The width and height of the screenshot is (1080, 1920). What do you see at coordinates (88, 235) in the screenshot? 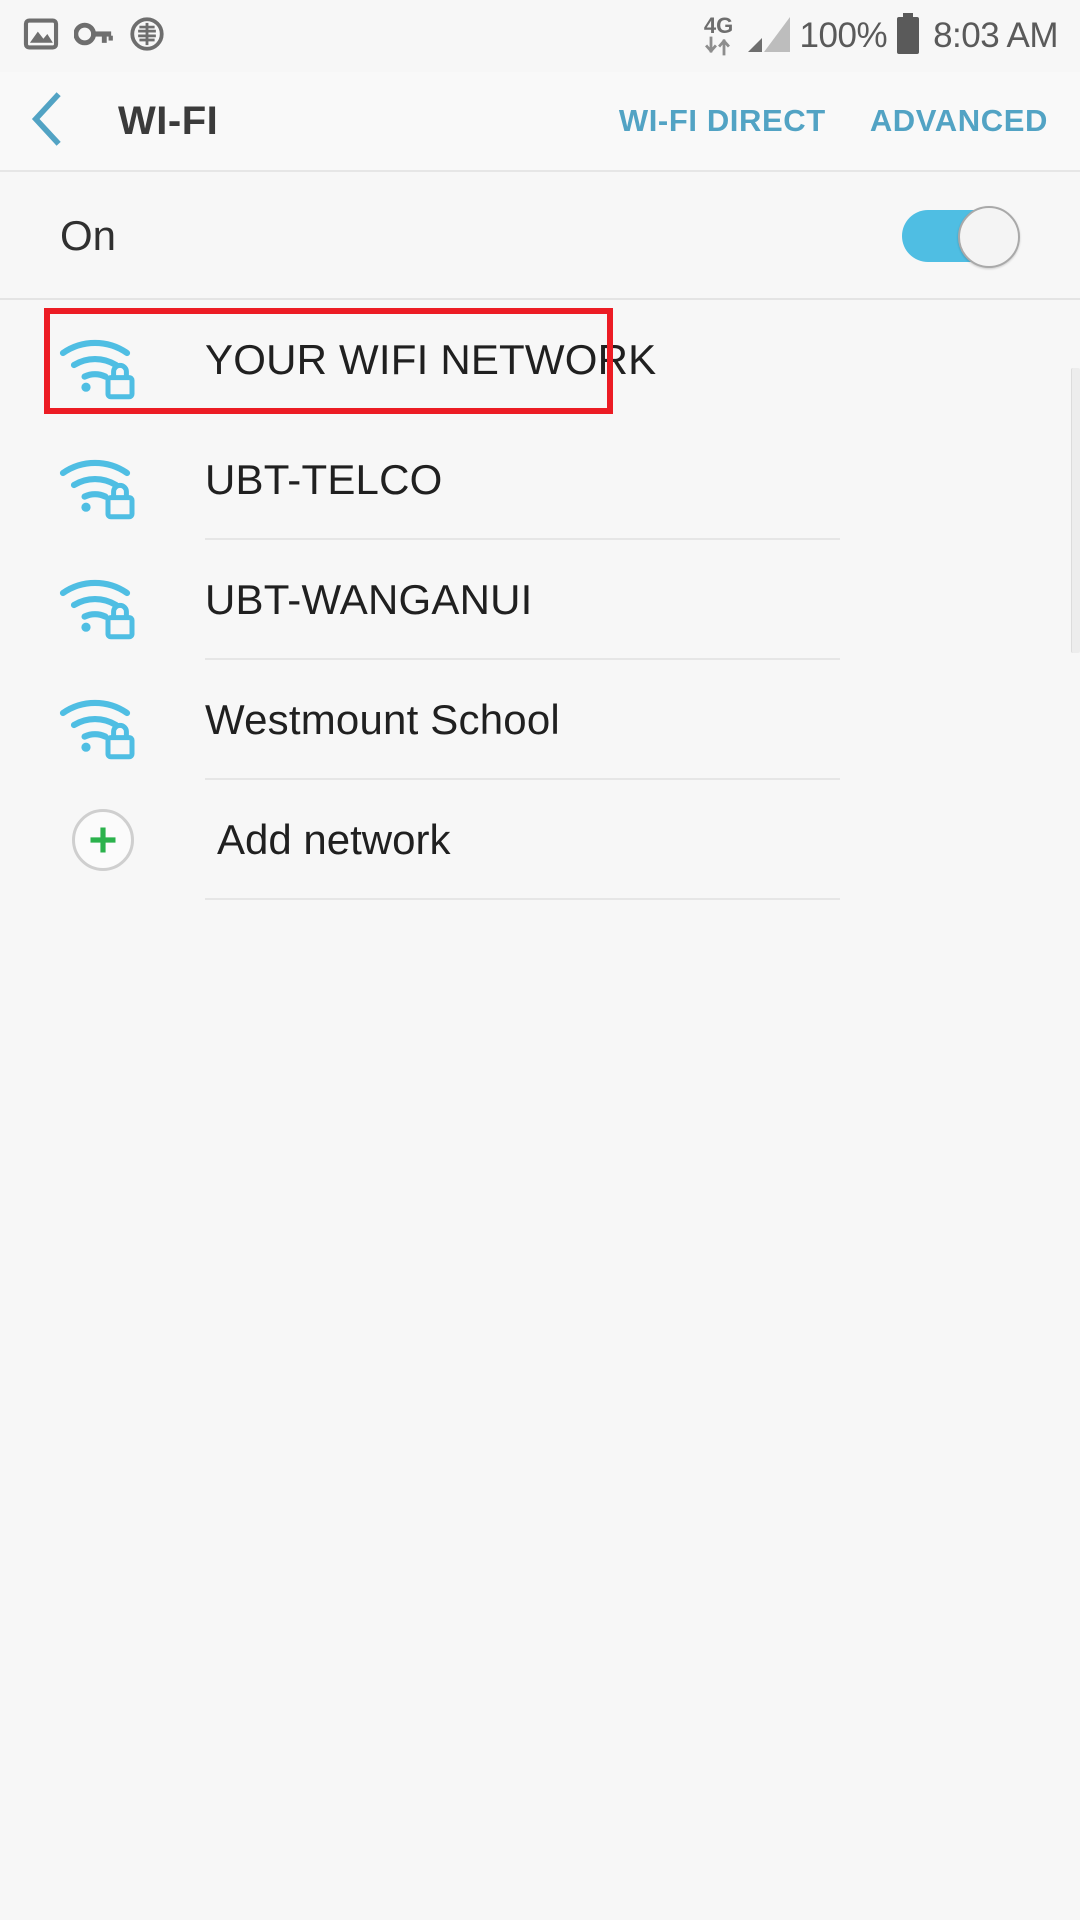
I see `wifi-toggle-label: On` at bounding box center [88, 235].